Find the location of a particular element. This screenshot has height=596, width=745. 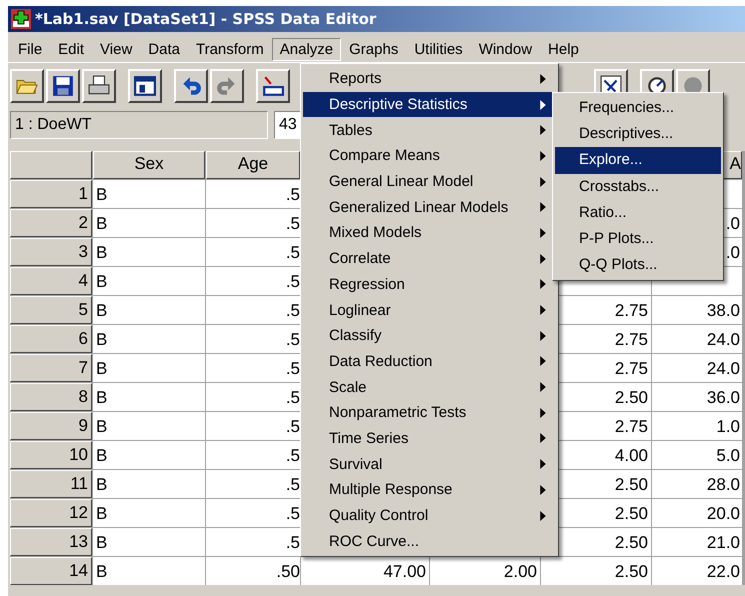

row-number: 5 is located at coordinates (51, 310).